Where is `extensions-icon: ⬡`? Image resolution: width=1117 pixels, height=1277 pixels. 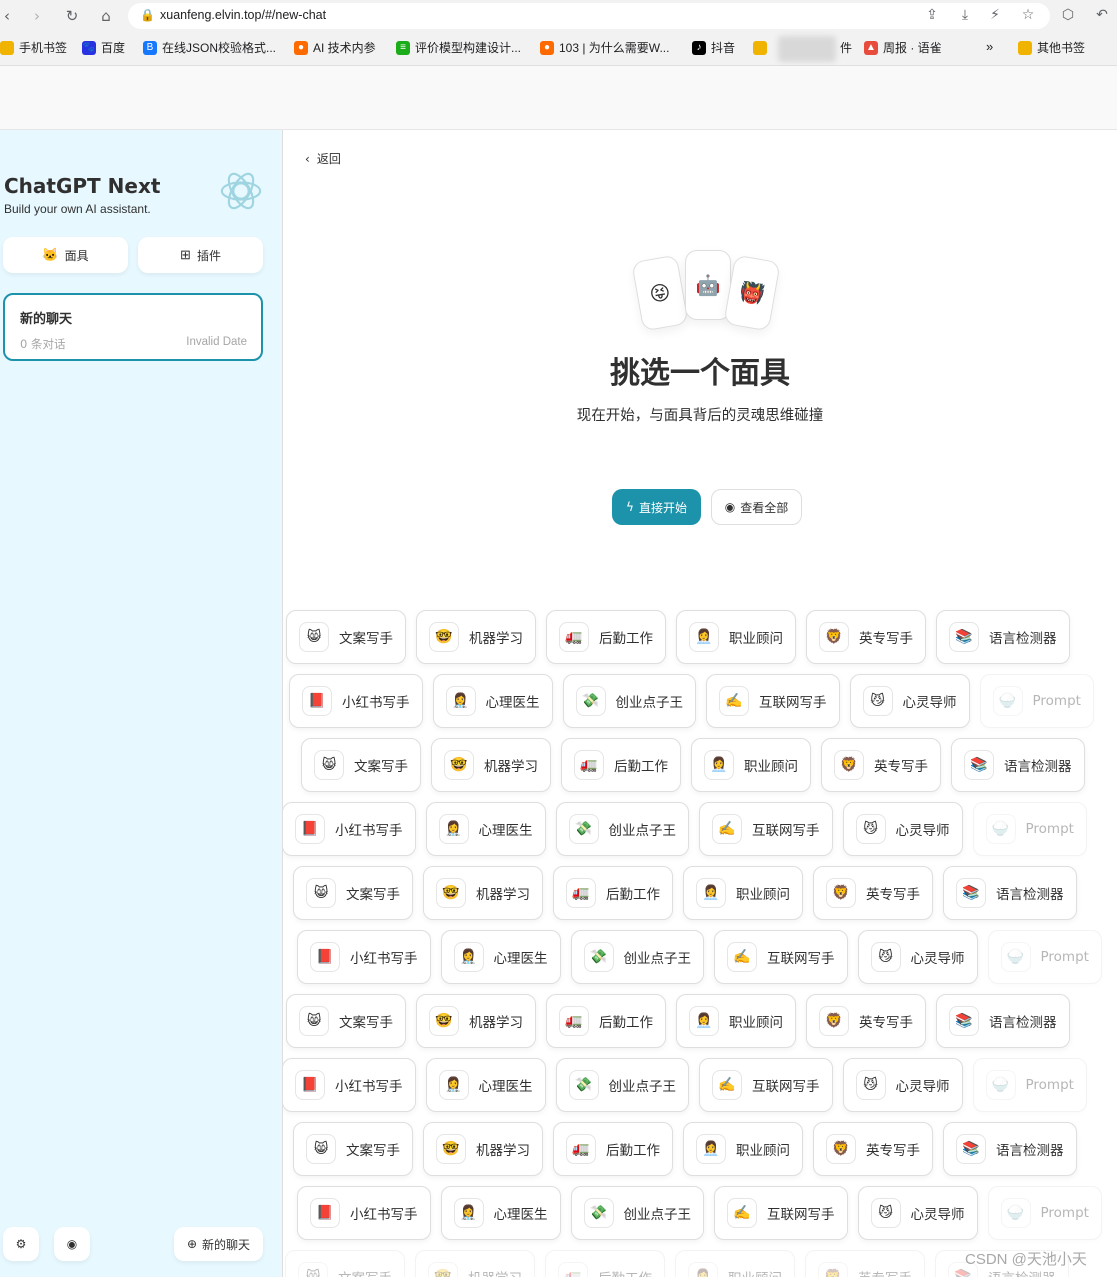 extensions-icon: ⬡ is located at coordinates (1068, 15).